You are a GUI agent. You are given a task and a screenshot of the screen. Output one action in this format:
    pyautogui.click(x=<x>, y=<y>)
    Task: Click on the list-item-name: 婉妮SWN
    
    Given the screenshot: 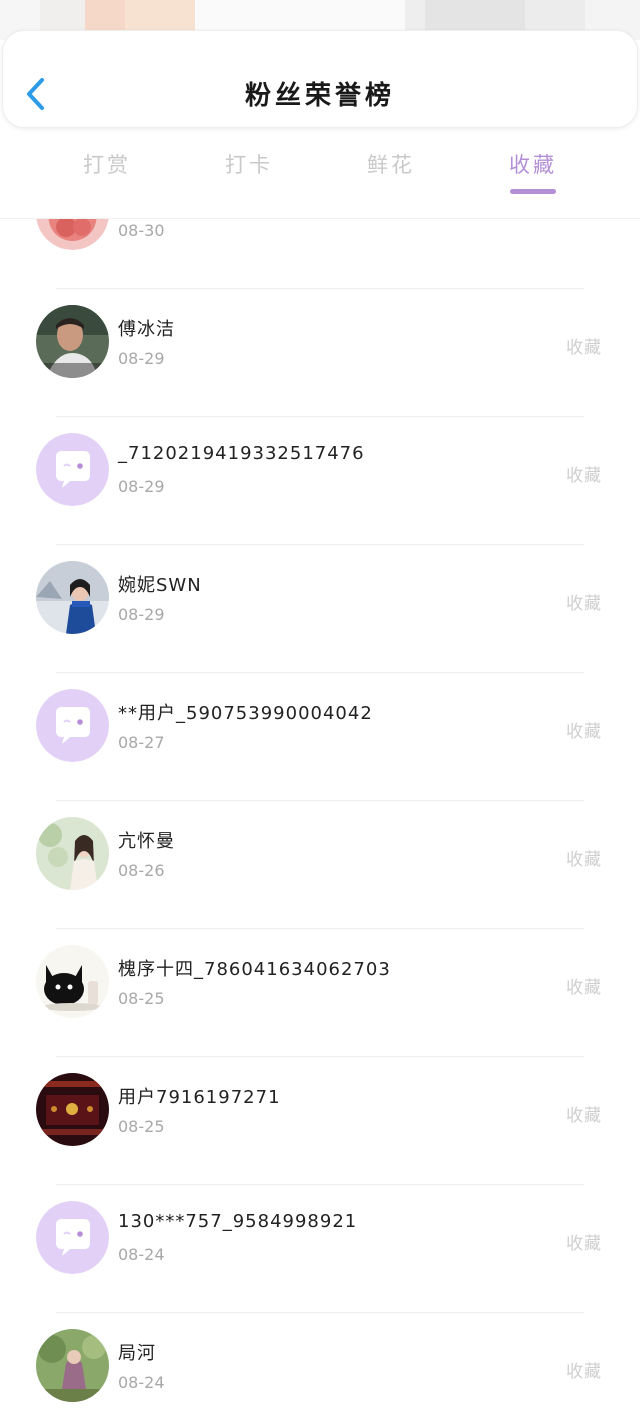 What is the action you would take?
    pyautogui.click(x=160, y=585)
    